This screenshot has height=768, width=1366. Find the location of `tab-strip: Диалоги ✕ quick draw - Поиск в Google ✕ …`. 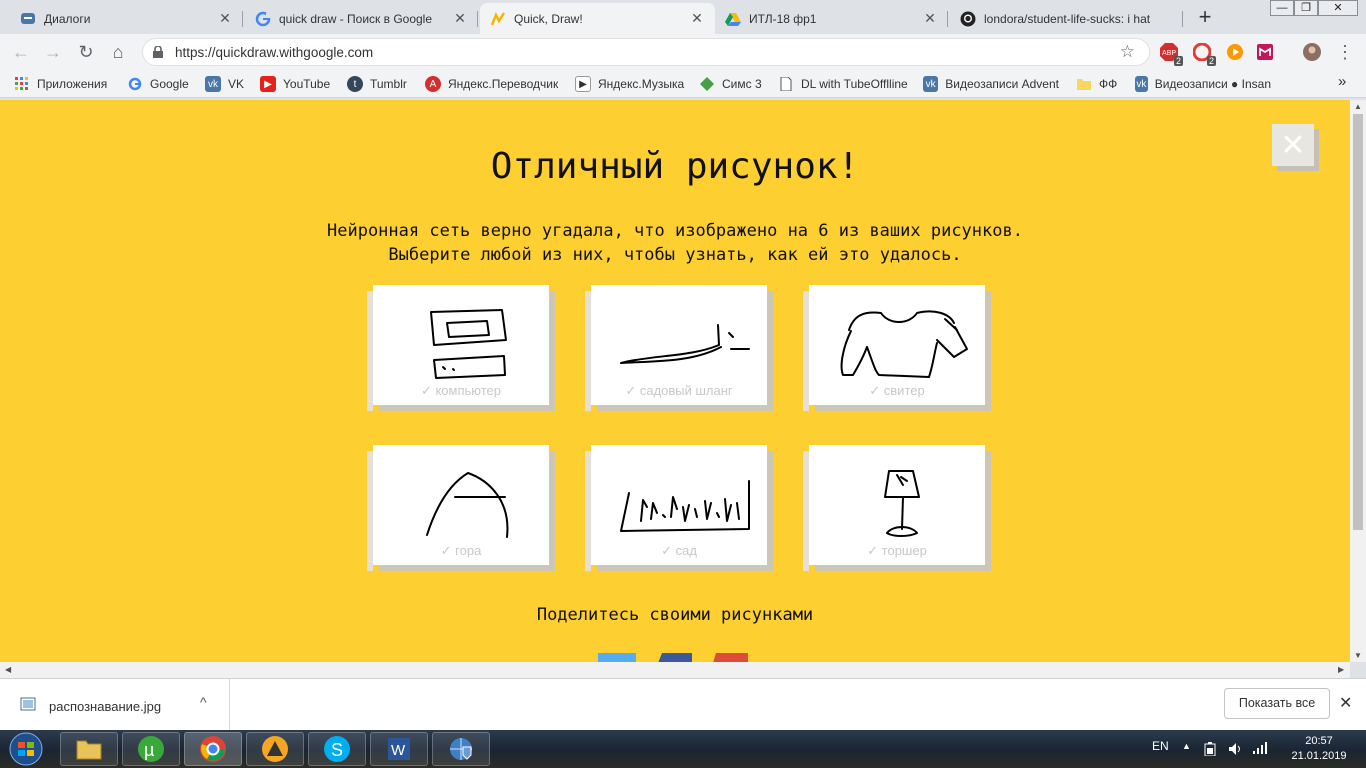

tab-strip: Диалоги ✕ quick draw - Поиск в Google ✕ … is located at coordinates (683, 17).